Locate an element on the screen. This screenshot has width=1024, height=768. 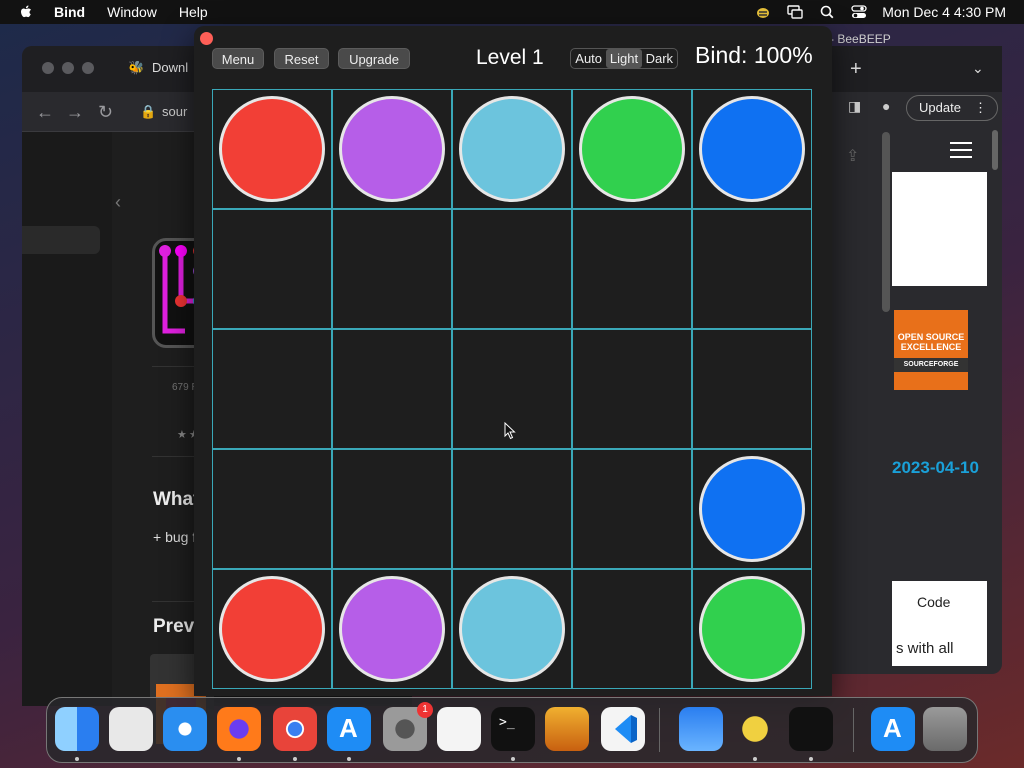
grid-cell-r3-c0 is located at coordinates (272, 509).